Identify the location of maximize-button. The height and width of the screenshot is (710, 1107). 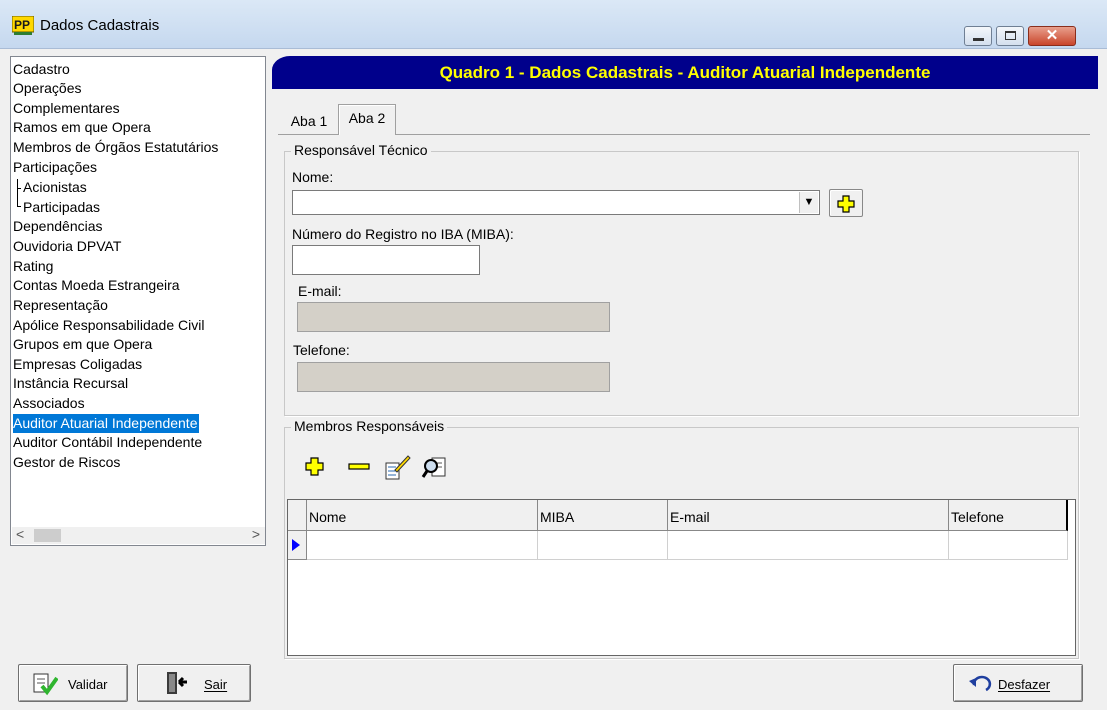
(1010, 36).